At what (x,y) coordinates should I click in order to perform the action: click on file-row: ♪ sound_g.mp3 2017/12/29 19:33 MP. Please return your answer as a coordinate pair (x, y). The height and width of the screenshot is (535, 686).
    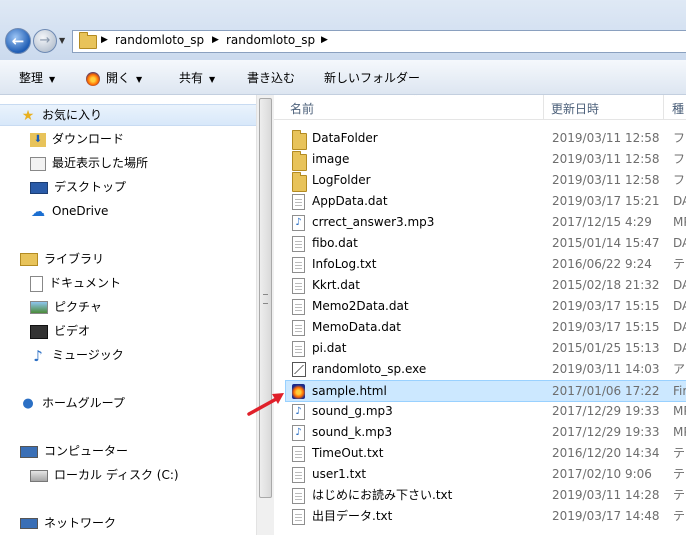
    Looking at the image, I should click on (486, 411).